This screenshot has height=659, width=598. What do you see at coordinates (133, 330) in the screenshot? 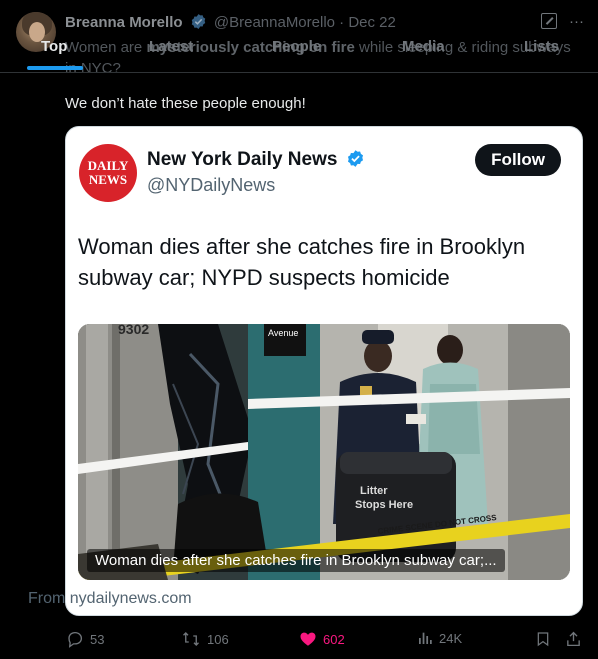
I see `car-number-text: 9302` at bounding box center [133, 330].